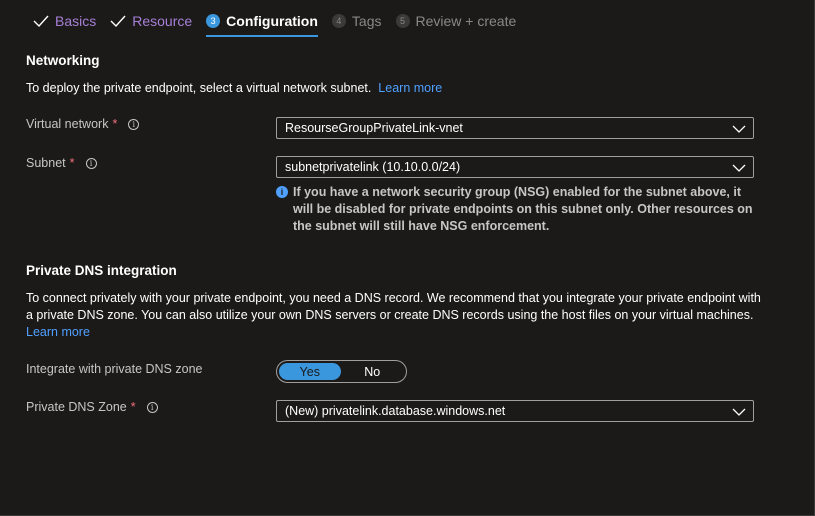  Describe the element at coordinates (162, 21) in the screenshot. I see `tab-label: Resource` at that location.